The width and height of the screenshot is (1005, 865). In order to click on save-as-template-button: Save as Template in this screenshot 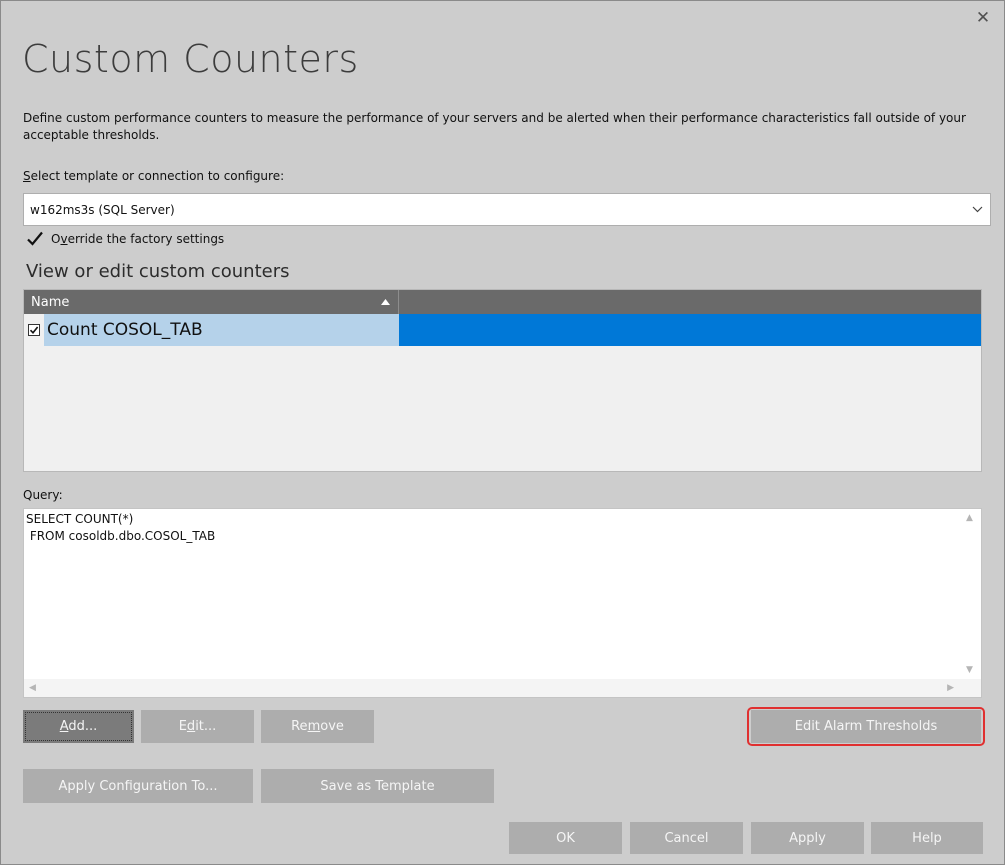, I will do `click(377, 786)`.